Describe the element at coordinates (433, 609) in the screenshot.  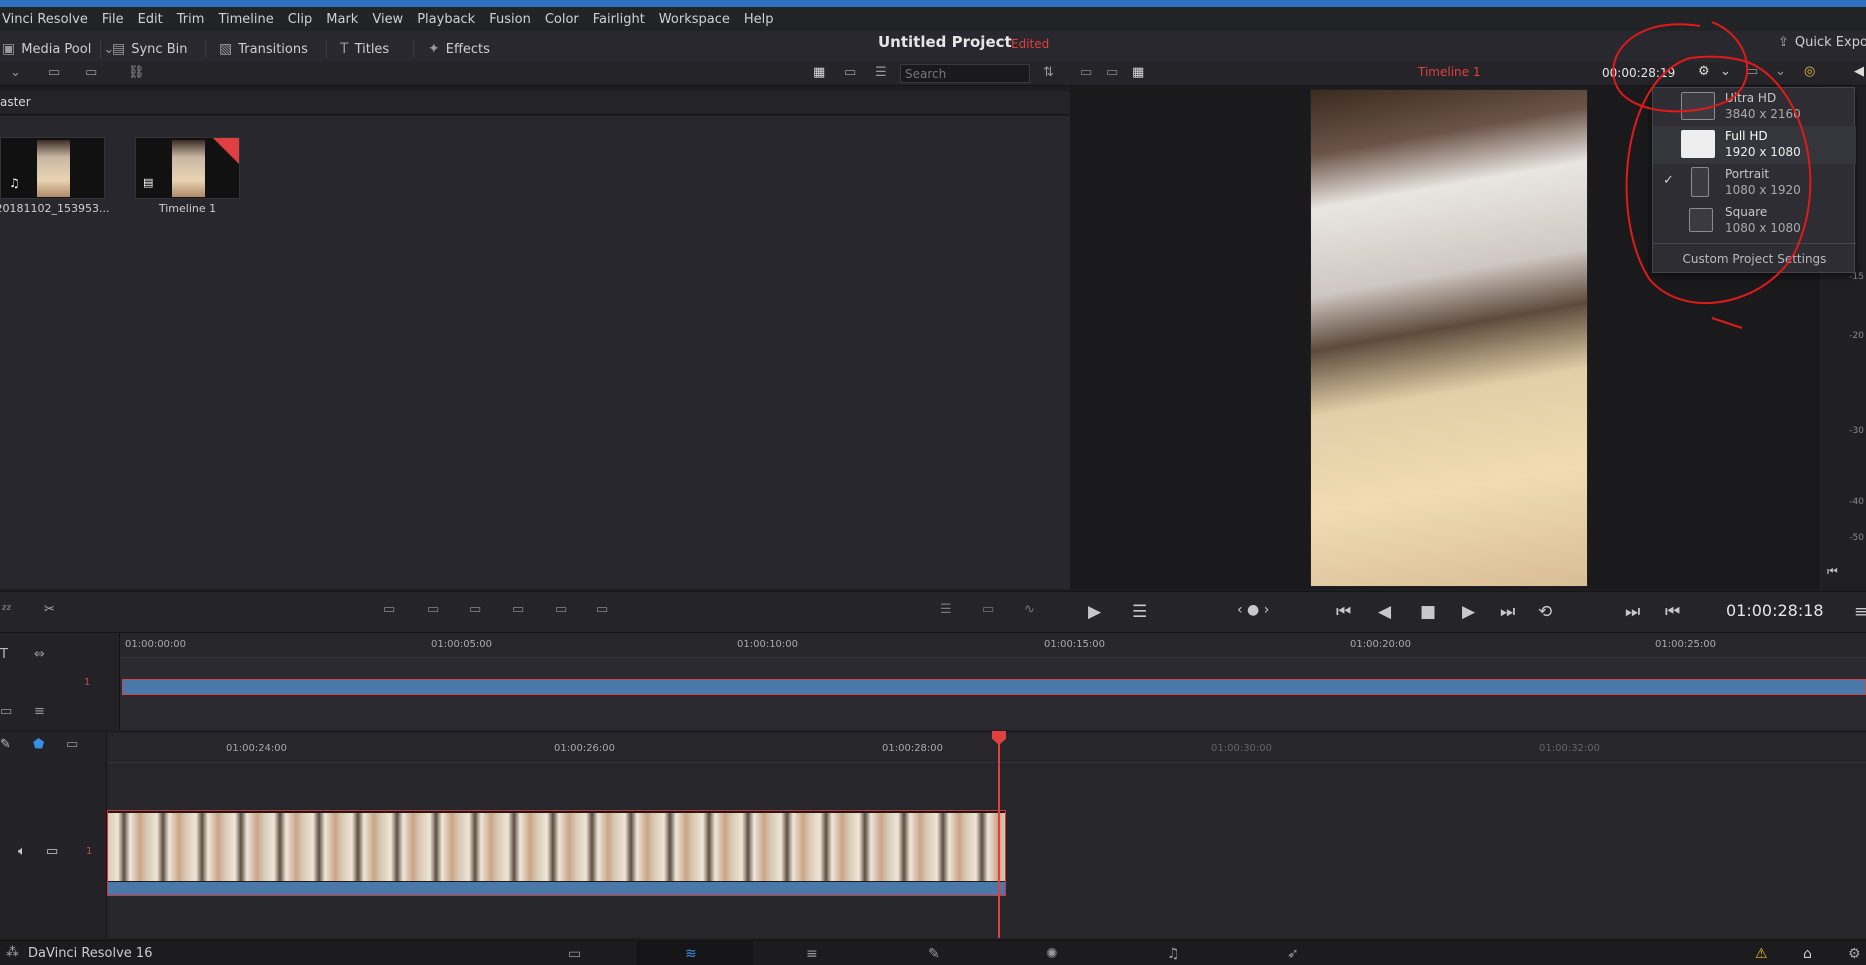
I see `overwrite-icon: ▭` at that location.